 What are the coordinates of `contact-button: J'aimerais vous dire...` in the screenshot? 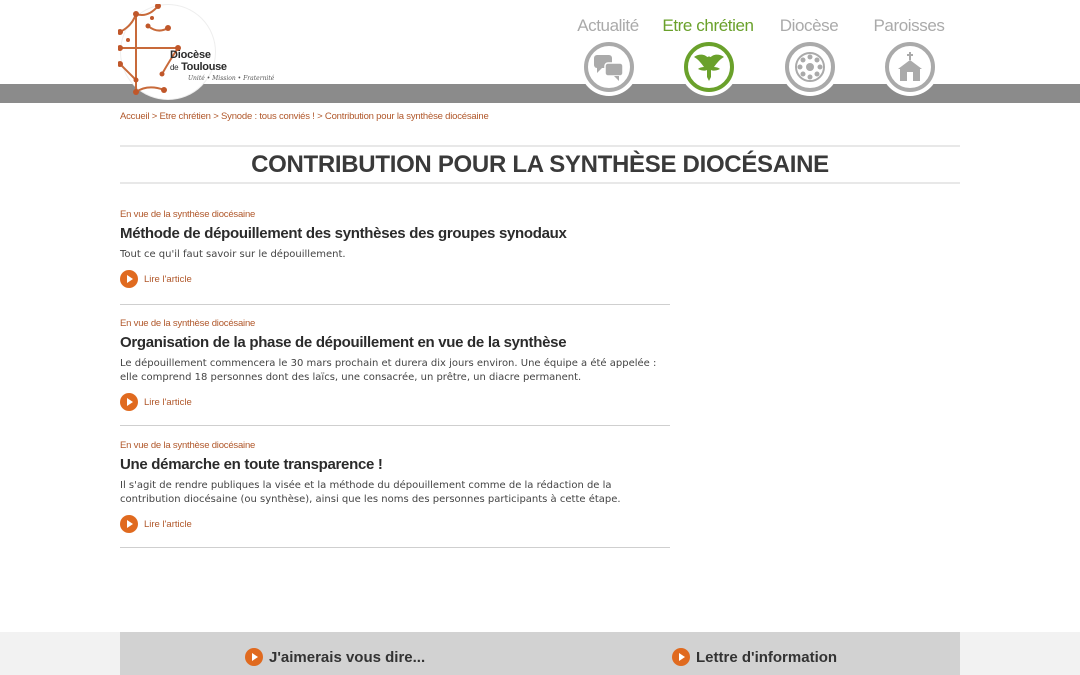 It's located at (335, 657).